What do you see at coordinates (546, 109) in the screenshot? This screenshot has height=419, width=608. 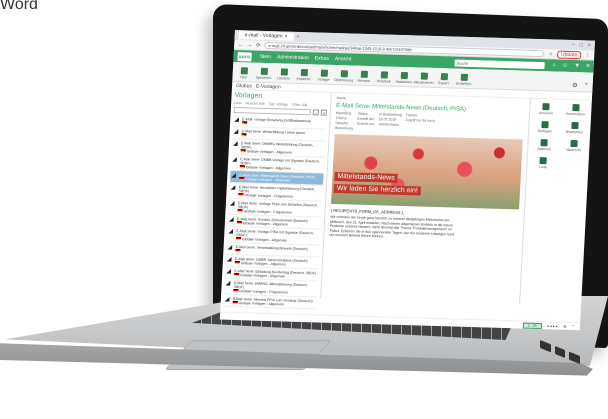 I see `action-button-0: Ansehen` at bounding box center [546, 109].